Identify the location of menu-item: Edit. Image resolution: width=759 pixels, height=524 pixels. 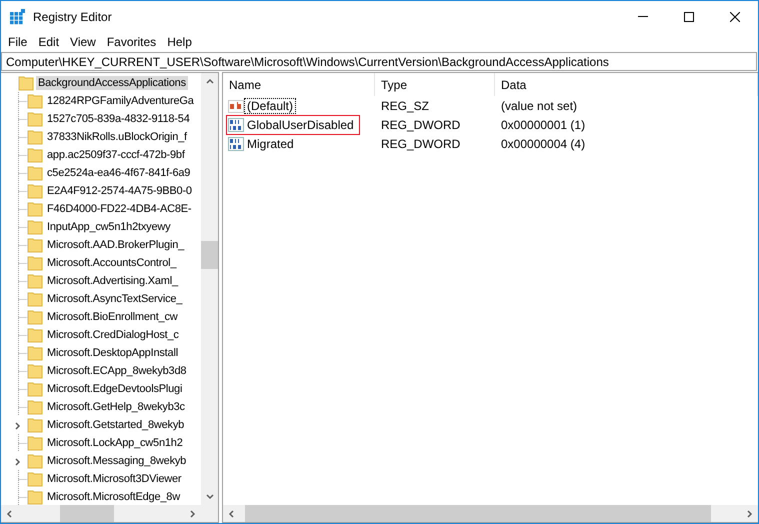
(48, 41).